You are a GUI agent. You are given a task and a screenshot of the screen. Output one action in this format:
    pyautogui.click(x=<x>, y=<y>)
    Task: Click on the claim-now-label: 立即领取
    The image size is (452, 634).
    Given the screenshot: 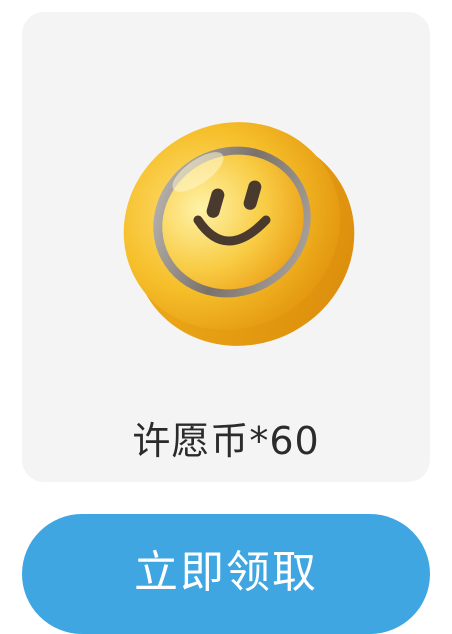 What is the action you would take?
    pyautogui.click(x=226, y=572)
    